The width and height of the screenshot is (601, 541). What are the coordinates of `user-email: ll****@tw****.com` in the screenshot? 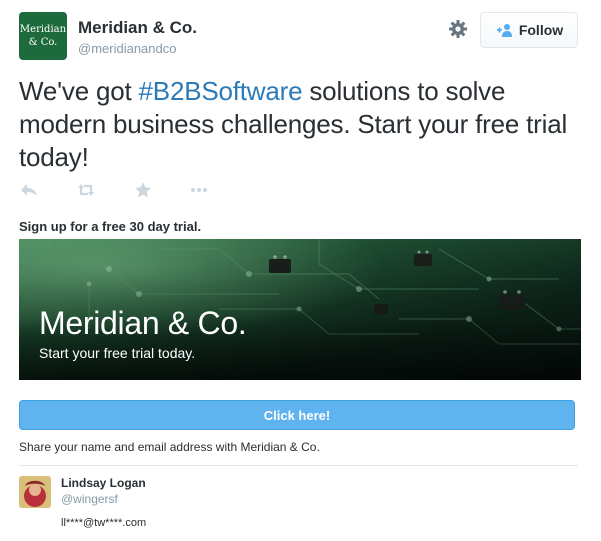 It's located at (104, 523).